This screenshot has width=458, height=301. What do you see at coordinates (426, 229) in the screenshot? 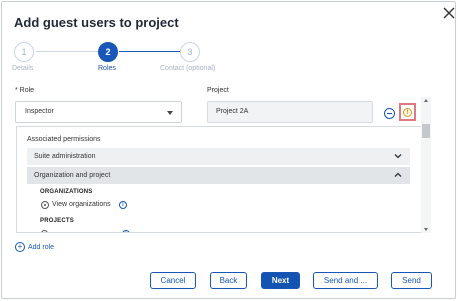
I see `scroll-down-icon` at bounding box center [426, 229].